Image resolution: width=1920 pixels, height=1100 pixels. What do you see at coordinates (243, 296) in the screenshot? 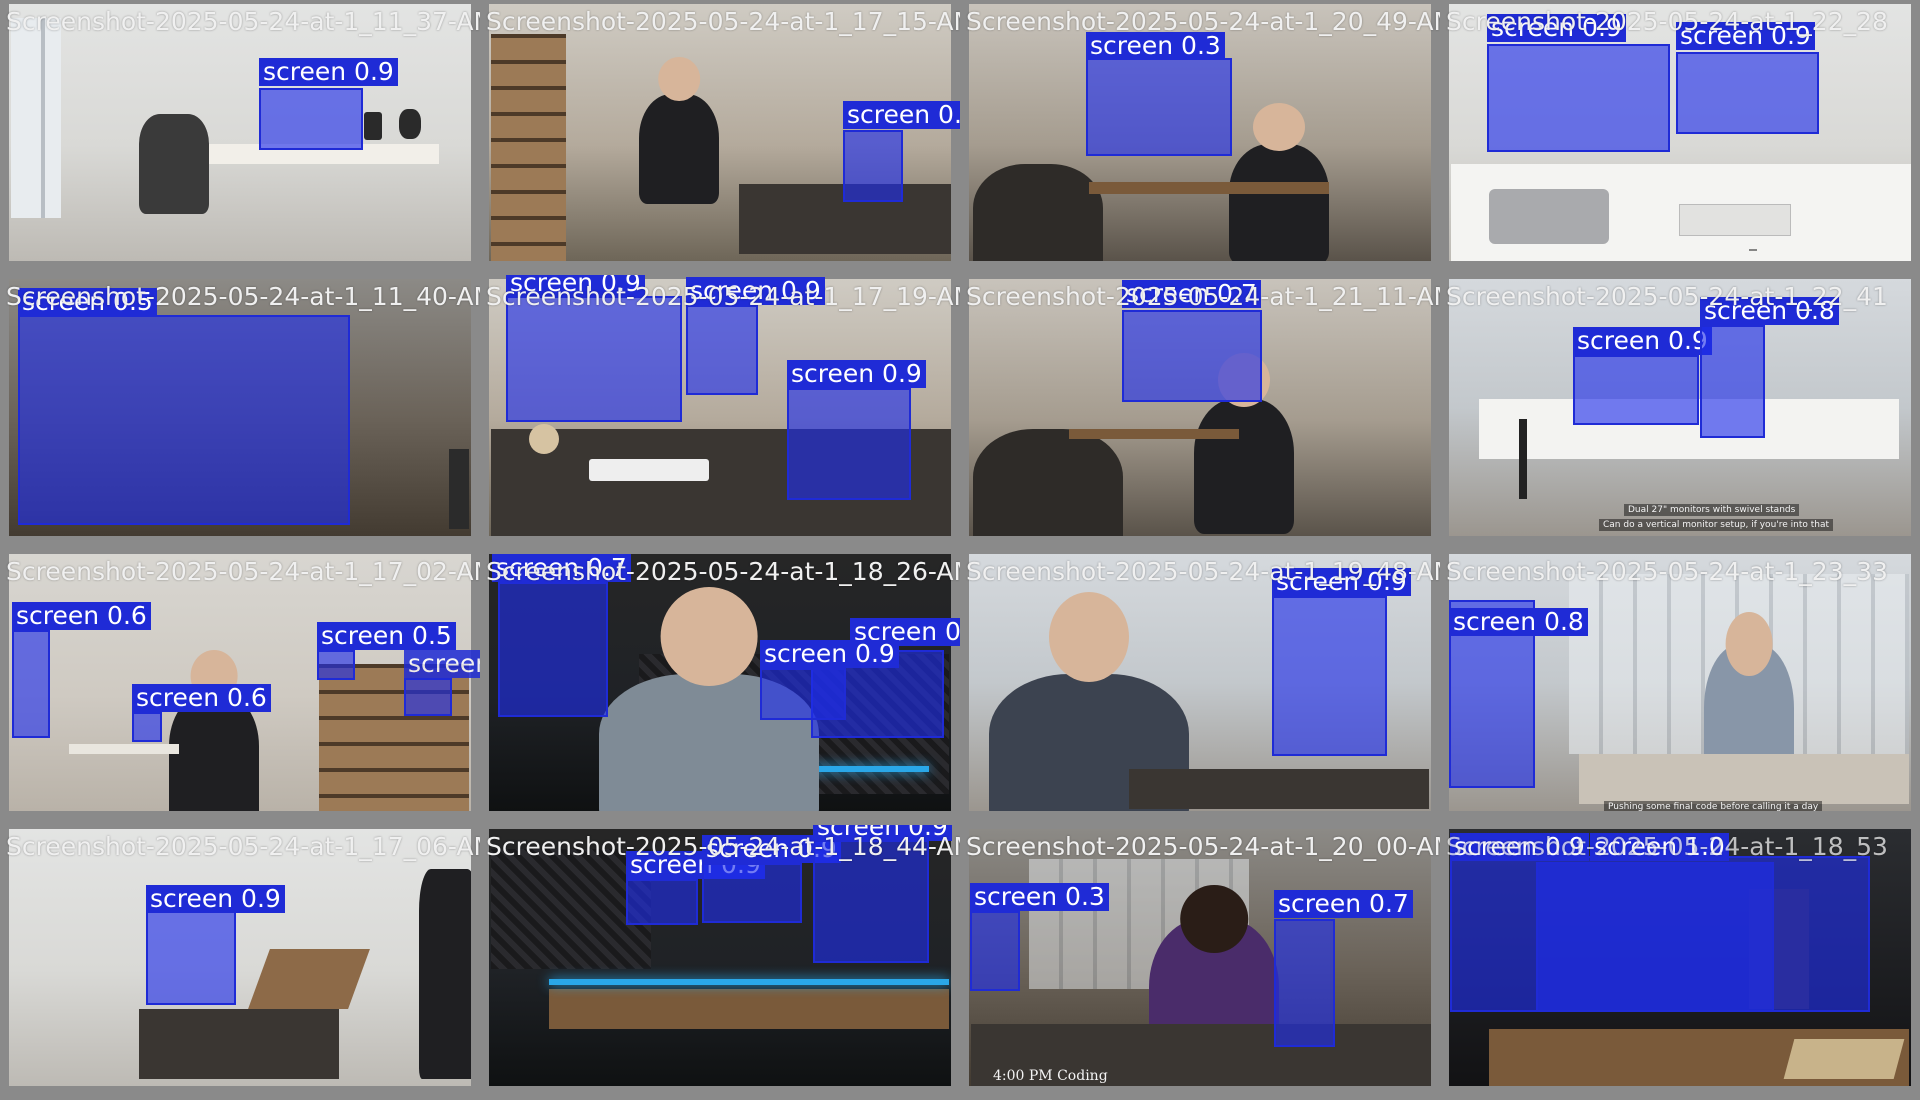
I see `image-filename: Screenshot-2025-05-24-at-1_11_40-AM_png` at bounding box center [243, 296].